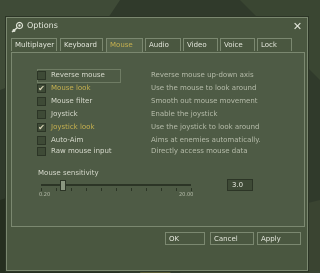 This screenshot has height=273, width=320. Describe the element at coordinates (240, 185) in the screenshot. I see `sensitivity-value-input: 3.0` at that location.